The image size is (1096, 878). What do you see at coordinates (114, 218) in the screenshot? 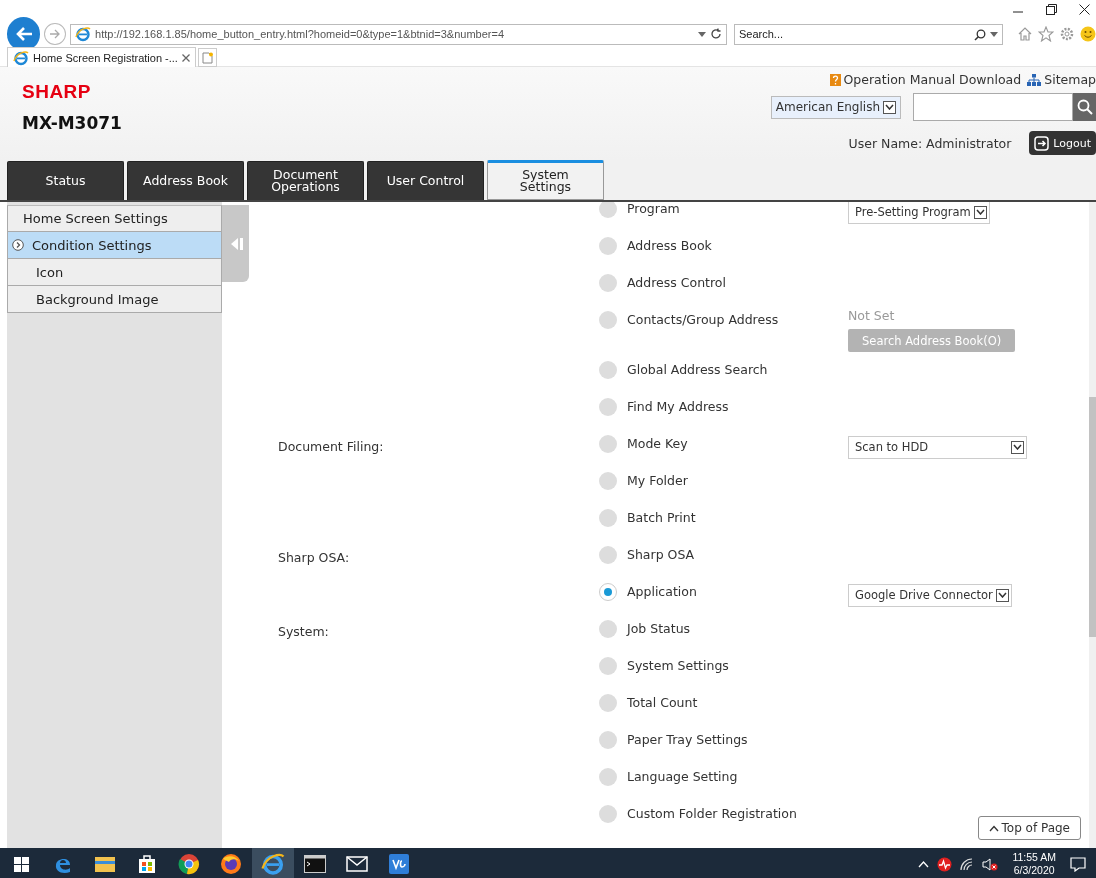
I see `sidebar-item: Home Screen Settings` at bounding box center [114, 218].